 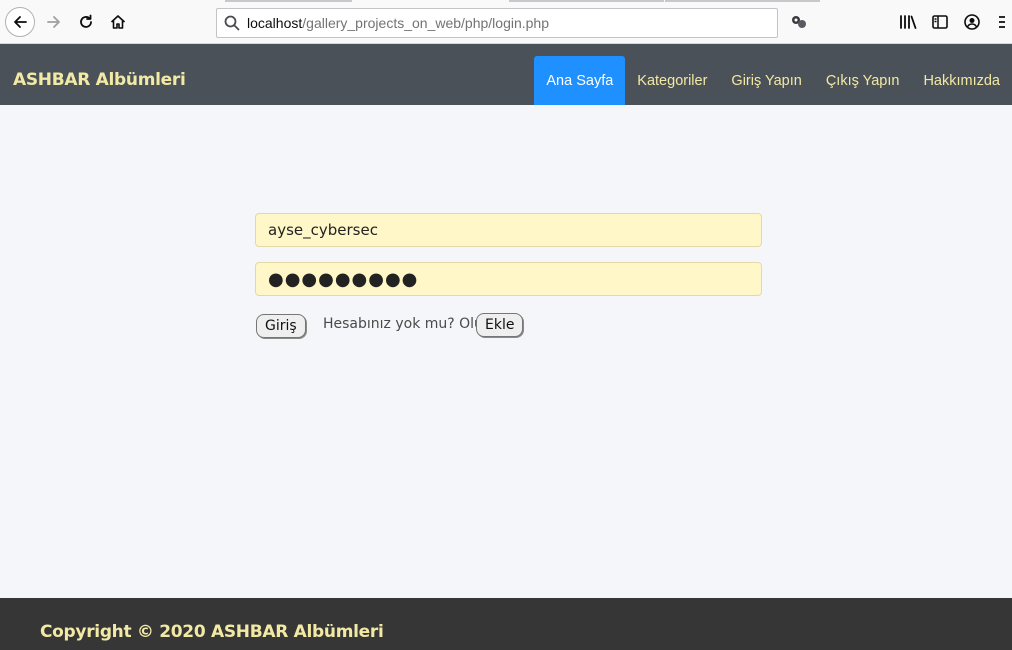 What do you see at coordinates (508, 230) in the screenshot?
I see `username-input: ayse_cybersec` at bounding box center [508, 230].